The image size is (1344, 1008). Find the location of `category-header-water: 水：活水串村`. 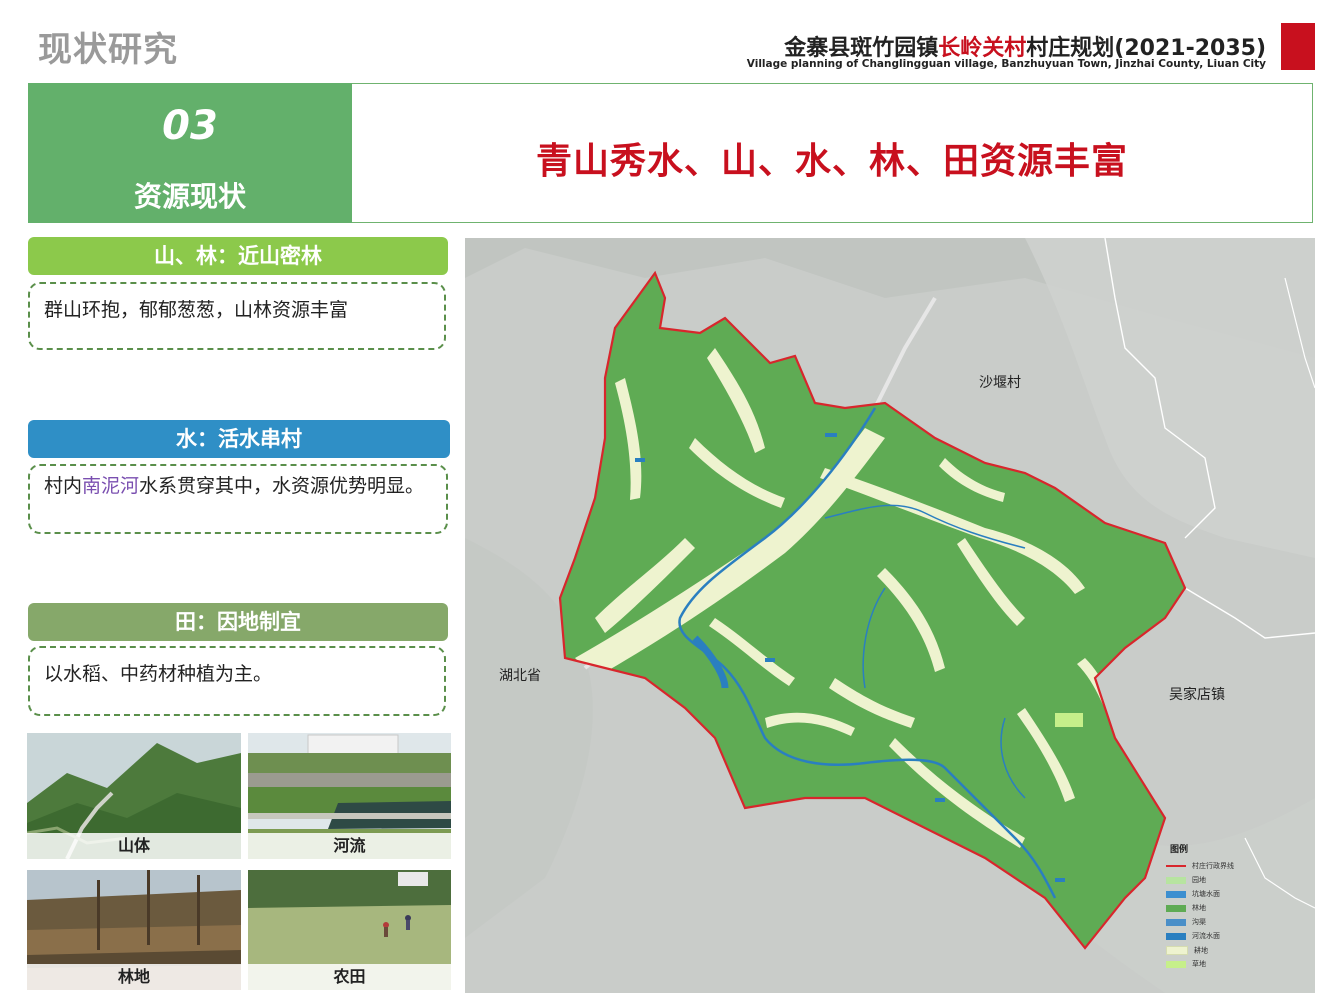

category-header-water: 水：活水串村 is located at coordinates (239, 439).